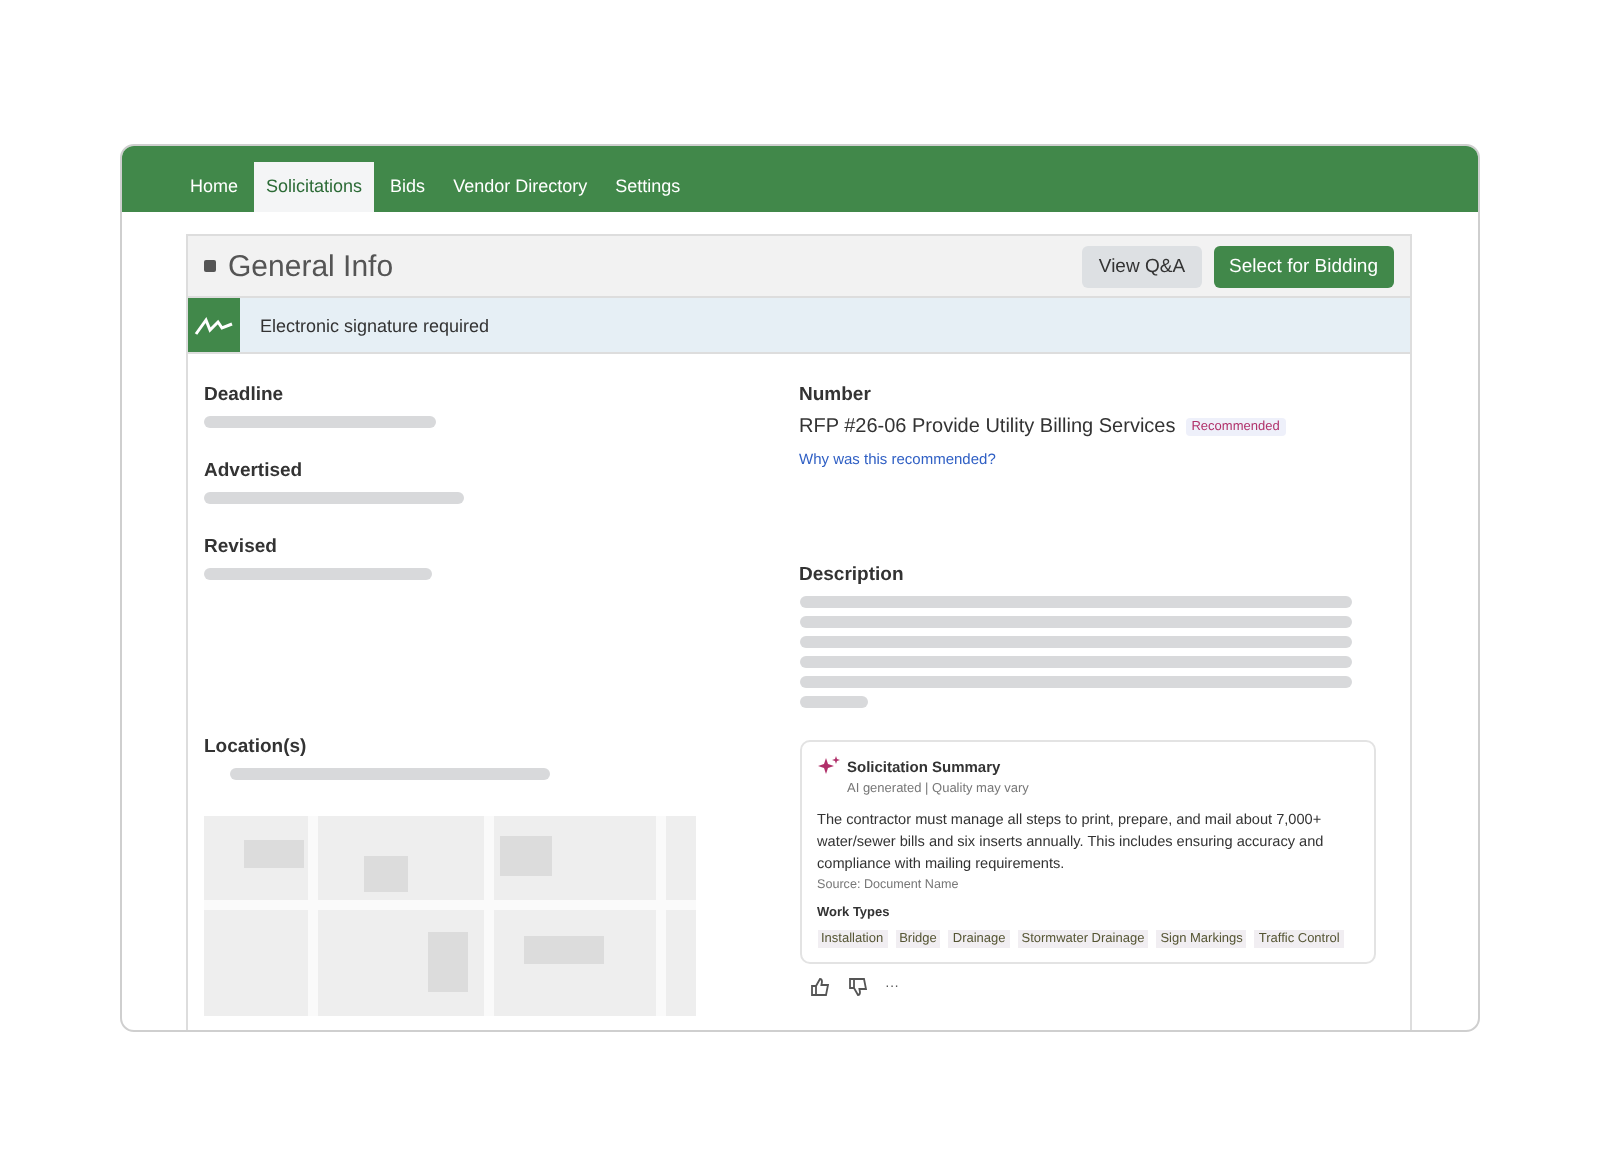 This screenshot has height=1172, width=1600. What do you see at coordinates (245, 395) in the screenshot?
I see `field-label: Deadline` at bounding box center [245, 395].